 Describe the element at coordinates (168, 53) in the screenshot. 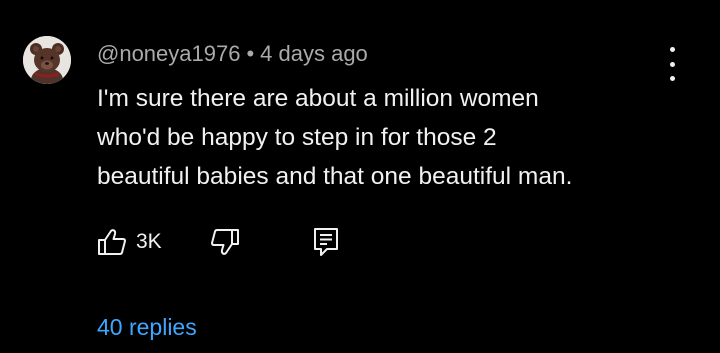

I see `author-handle: @noneya1976` at that location.